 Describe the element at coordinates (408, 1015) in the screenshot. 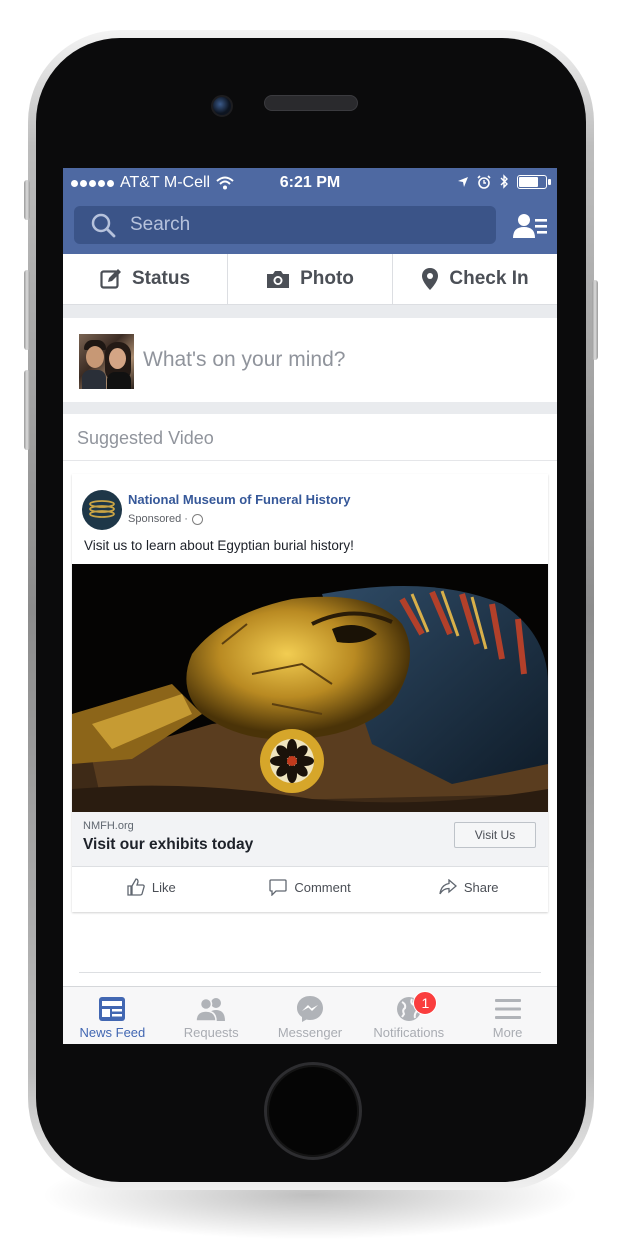

I see `tab-notifications: 1 Notifications` at that location.